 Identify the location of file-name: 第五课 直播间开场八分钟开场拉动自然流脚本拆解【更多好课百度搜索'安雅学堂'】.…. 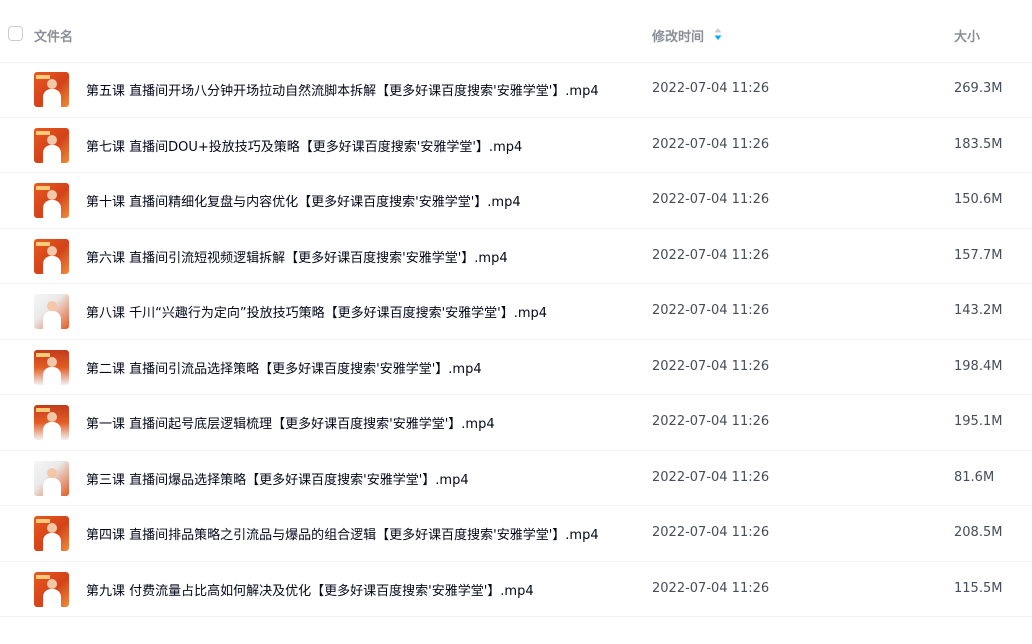
(342, 89).